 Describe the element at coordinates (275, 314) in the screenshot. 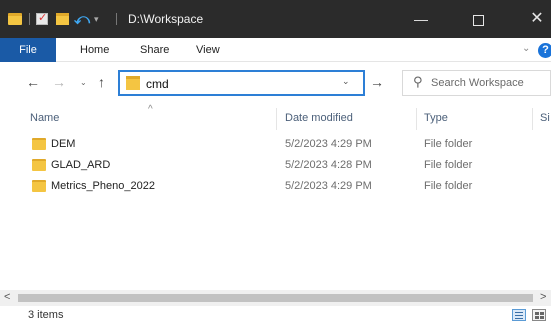

I see `status-bar: 3 items` at that location.